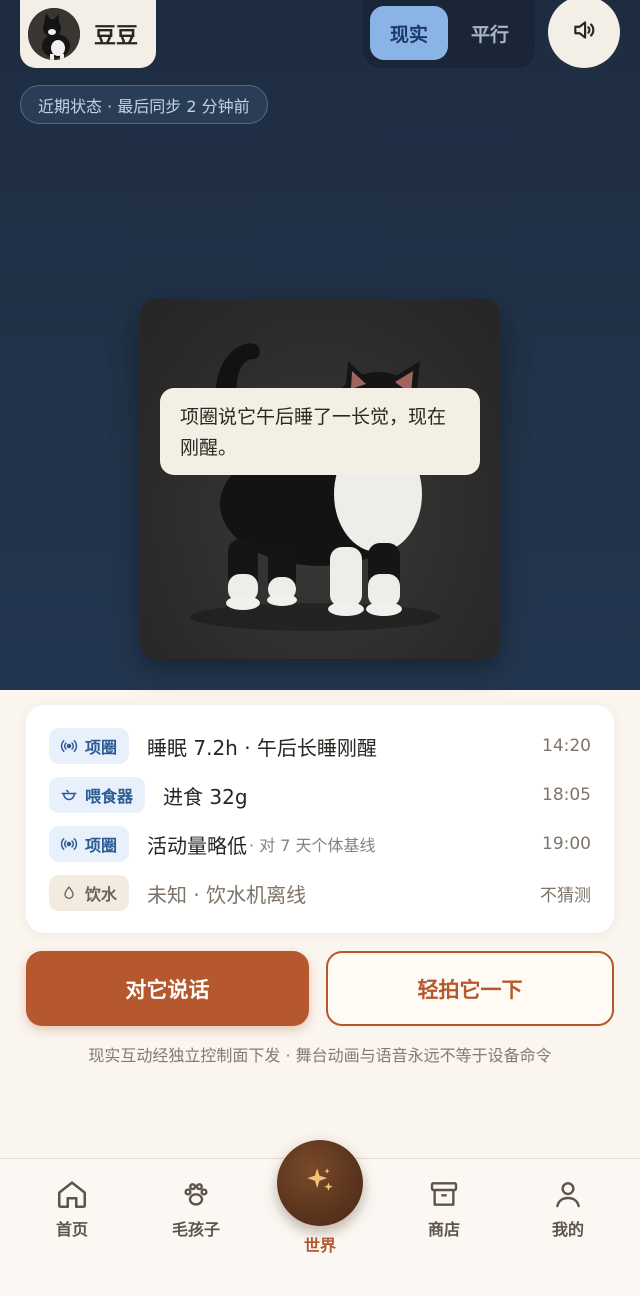 Image resolution: width=640 pixels, height=1296 pixels. I want to click on event-row: 饮水 未知 · 饮水机离线 不猜测, so click(320, 893).